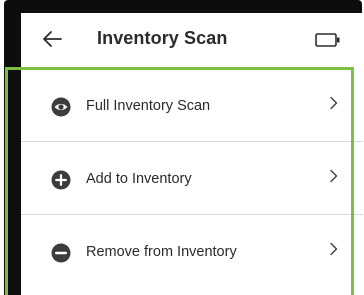 The image size is (364, 295). What do you see at coordinates (52, 39) in the screenshot?
I see `back-arrow-icon` at bounding box center [52, 39].